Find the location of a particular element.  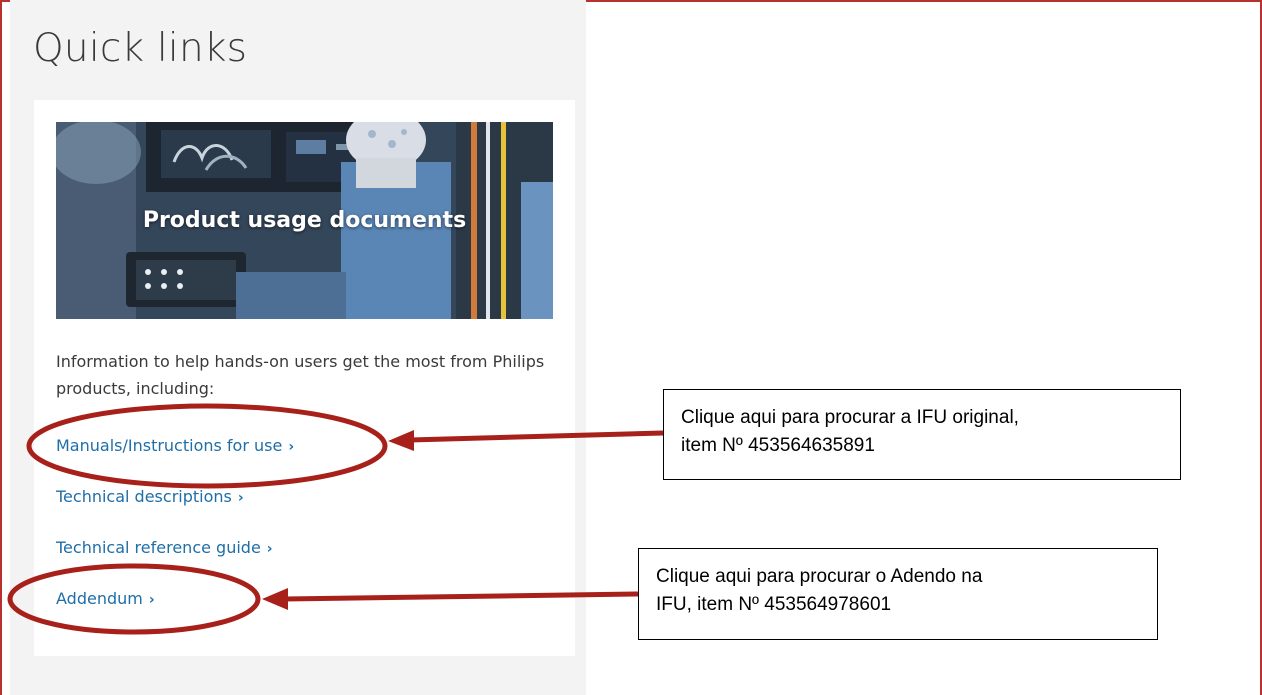

link-label: Technical descriptions is located at coordinates (144, 496).